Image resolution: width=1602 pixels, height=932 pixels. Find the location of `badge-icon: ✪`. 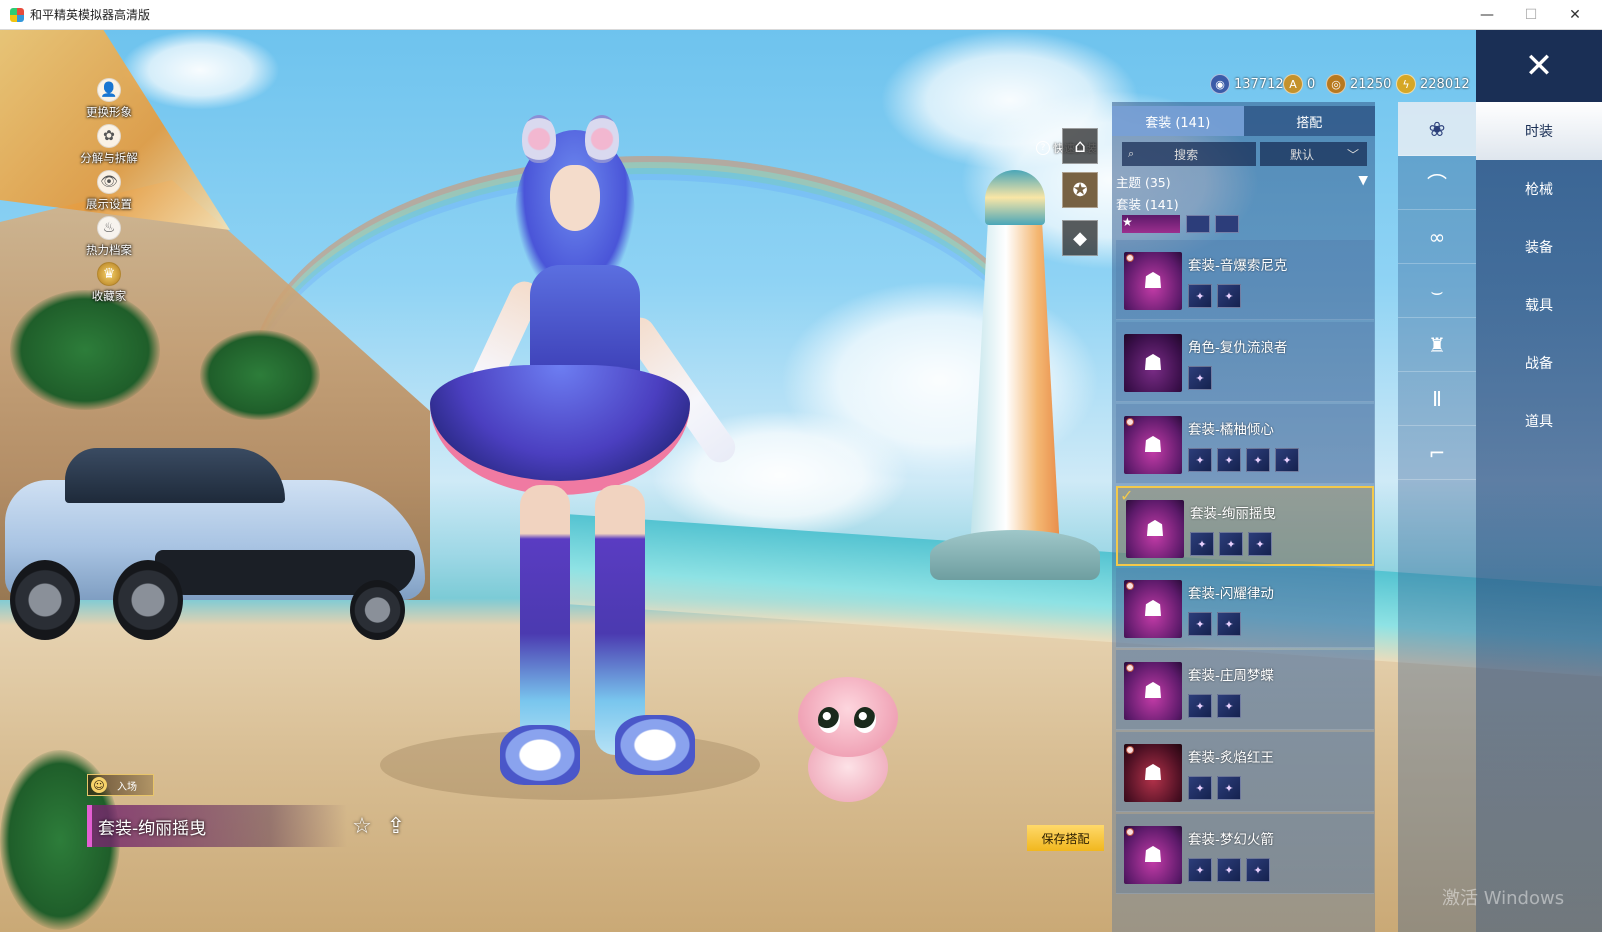

badge-icon: ✪ is located at coordinates (1080, 190).